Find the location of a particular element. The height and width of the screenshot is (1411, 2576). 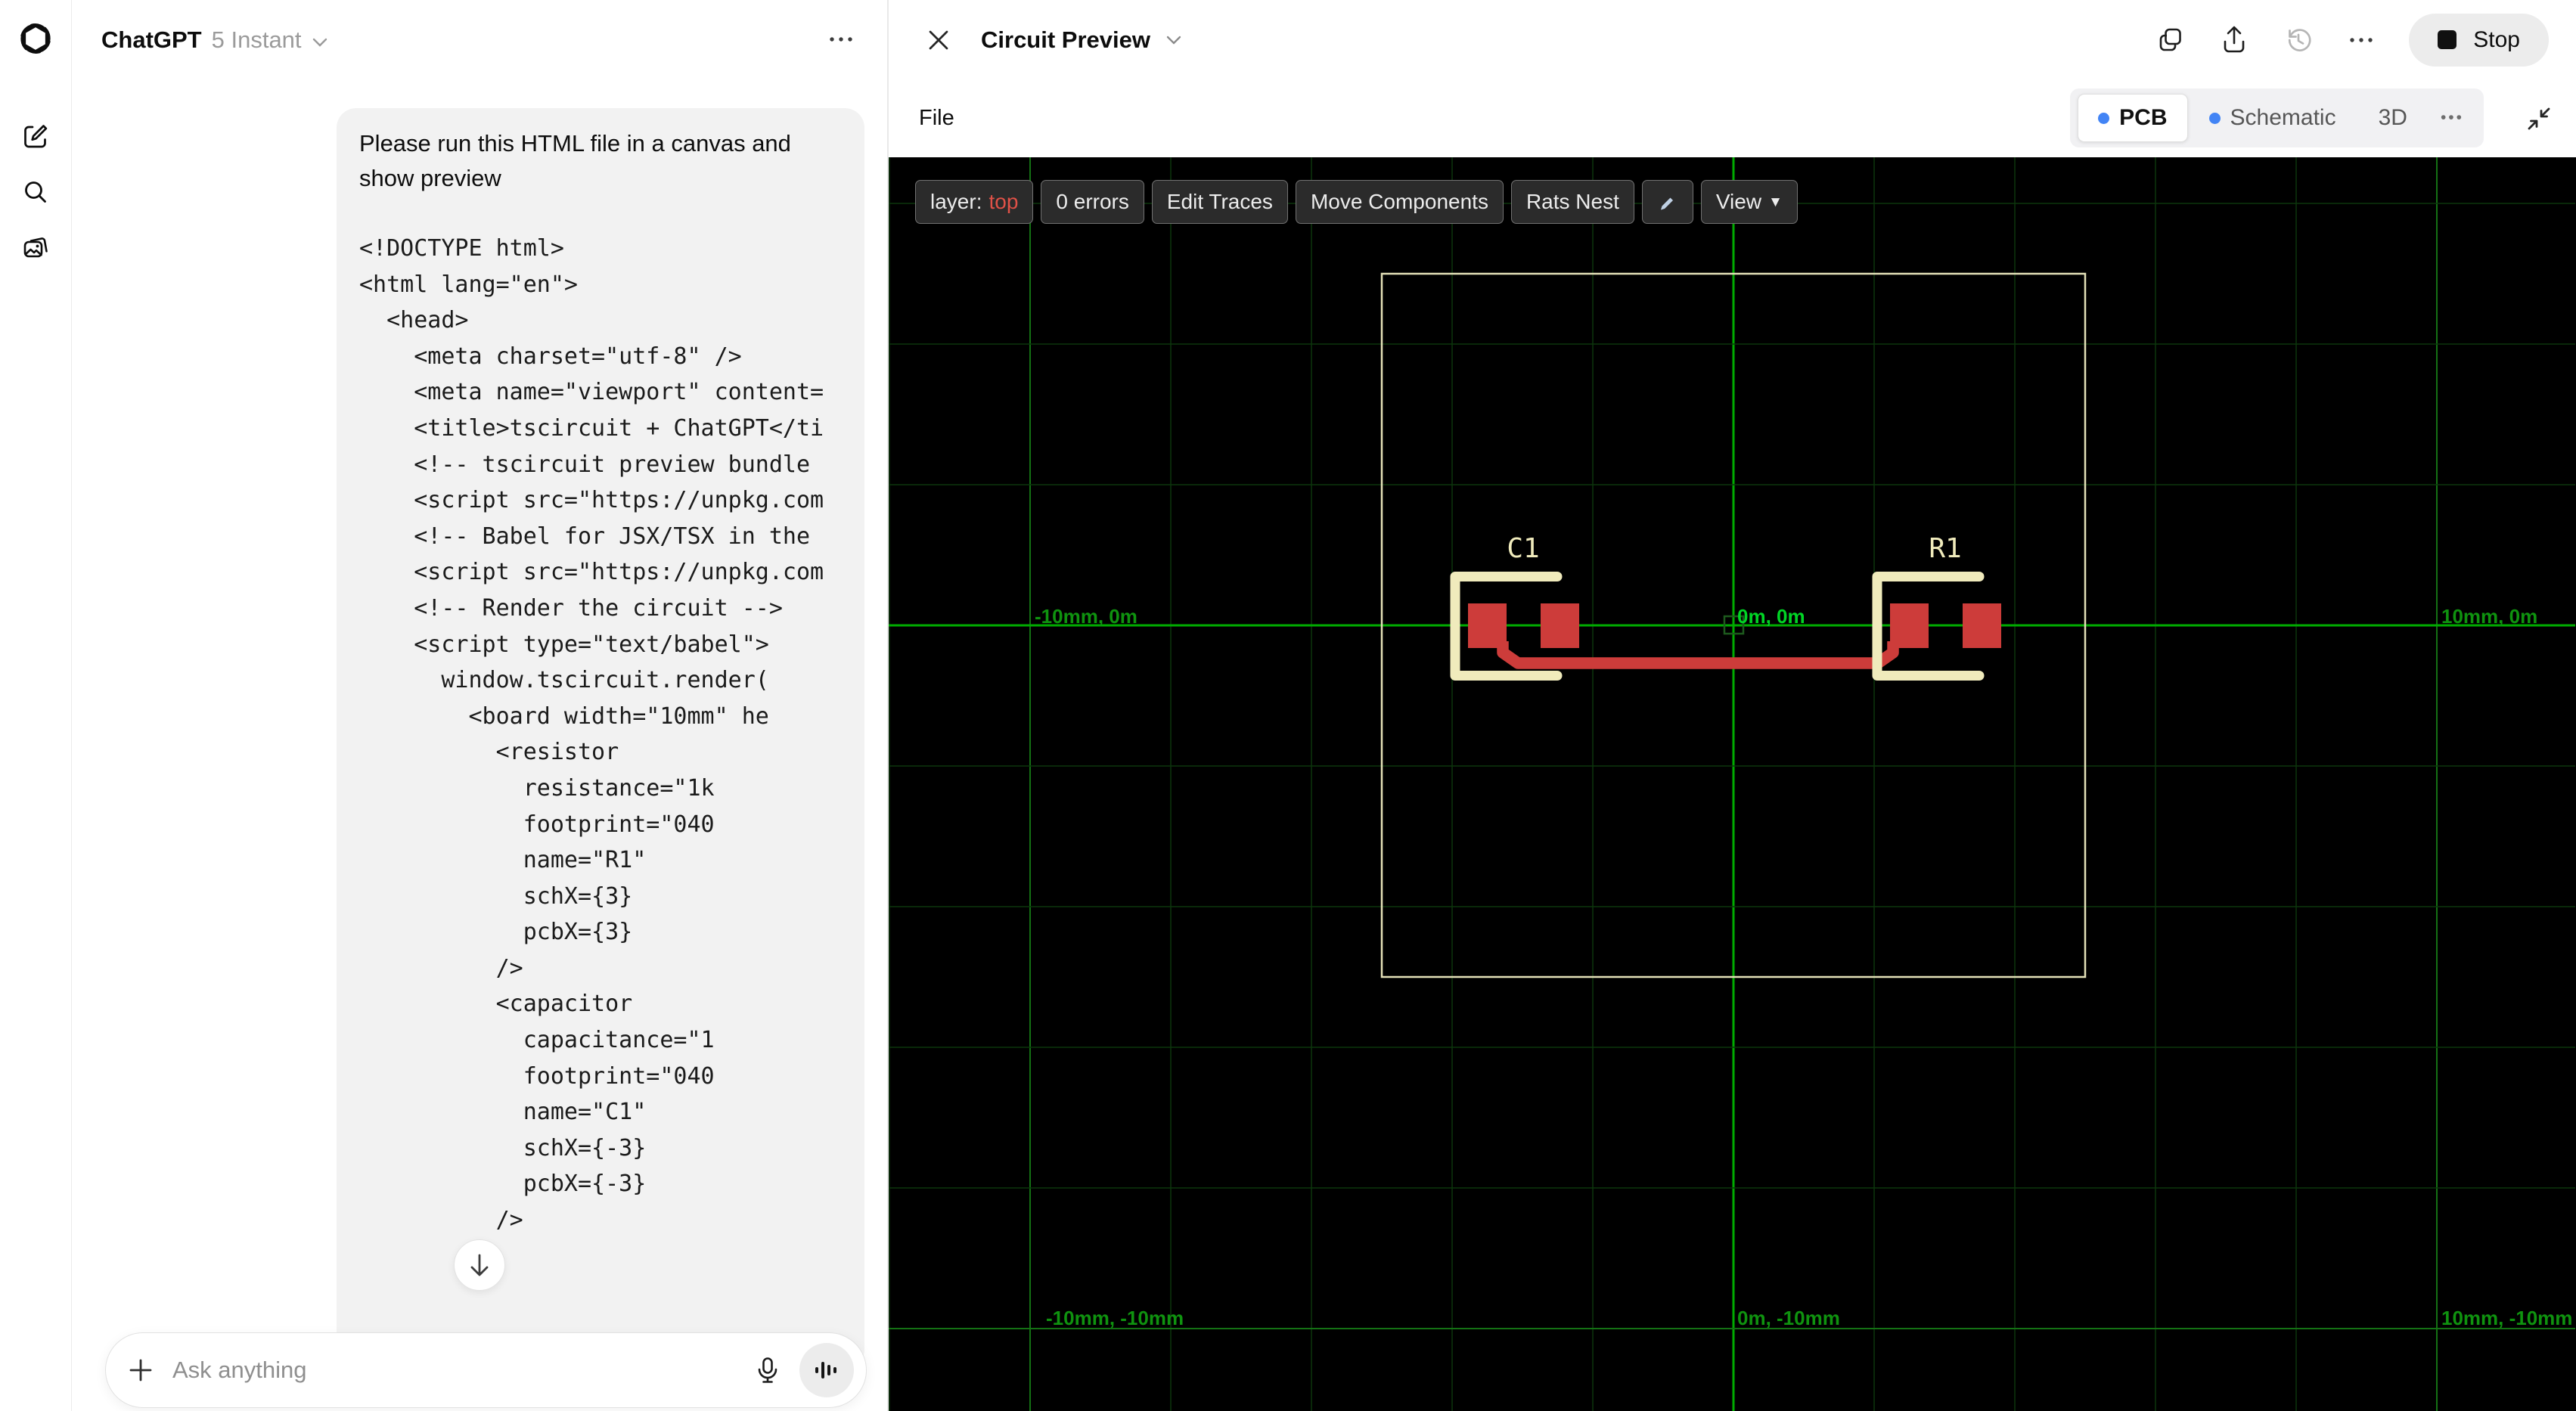

layer-button: layer: top is located at coordinates (974, 202).